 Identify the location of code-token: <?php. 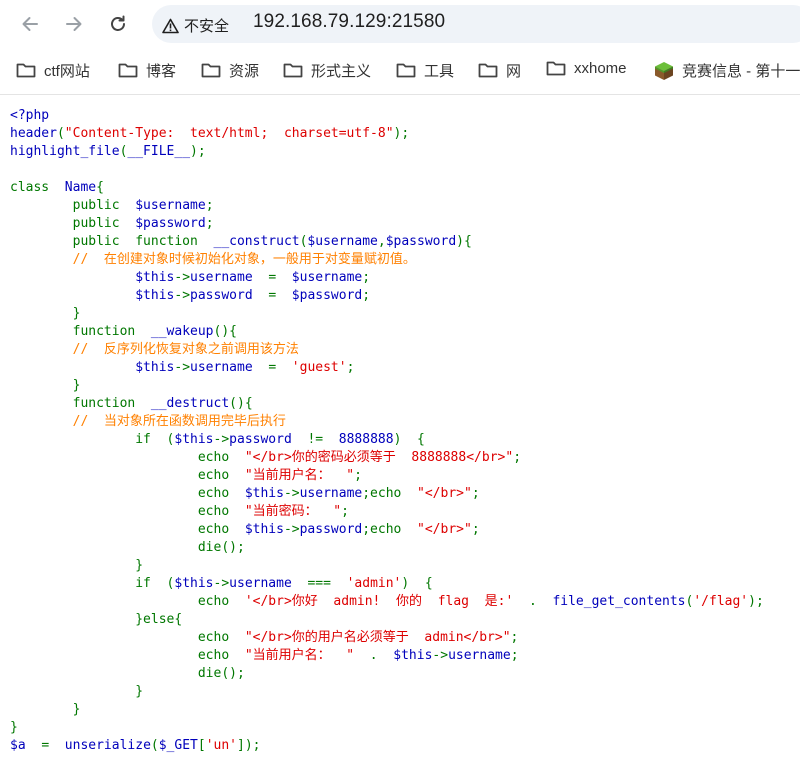
(30, 115).